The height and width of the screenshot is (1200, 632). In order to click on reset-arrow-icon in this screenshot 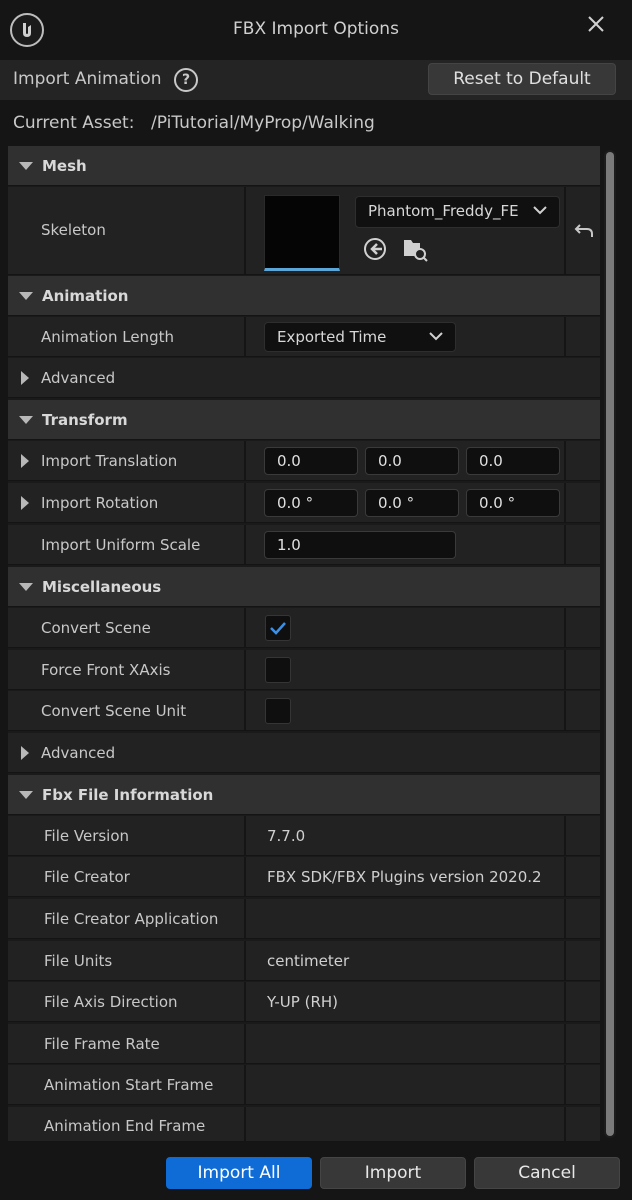, I will do `click(584, 231)`.